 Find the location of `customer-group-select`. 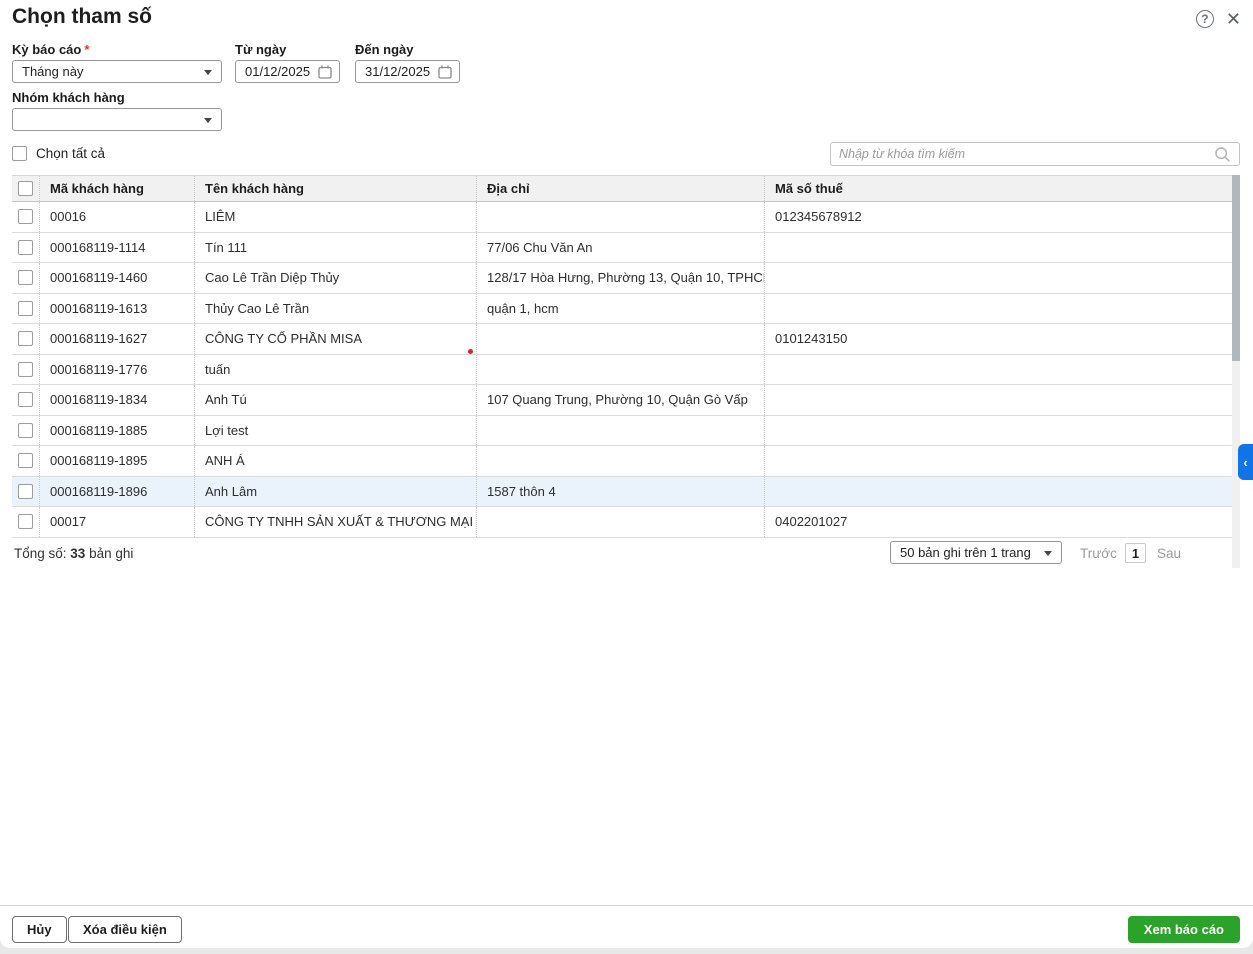

customer-group-select is located at coordinates (117, 119).